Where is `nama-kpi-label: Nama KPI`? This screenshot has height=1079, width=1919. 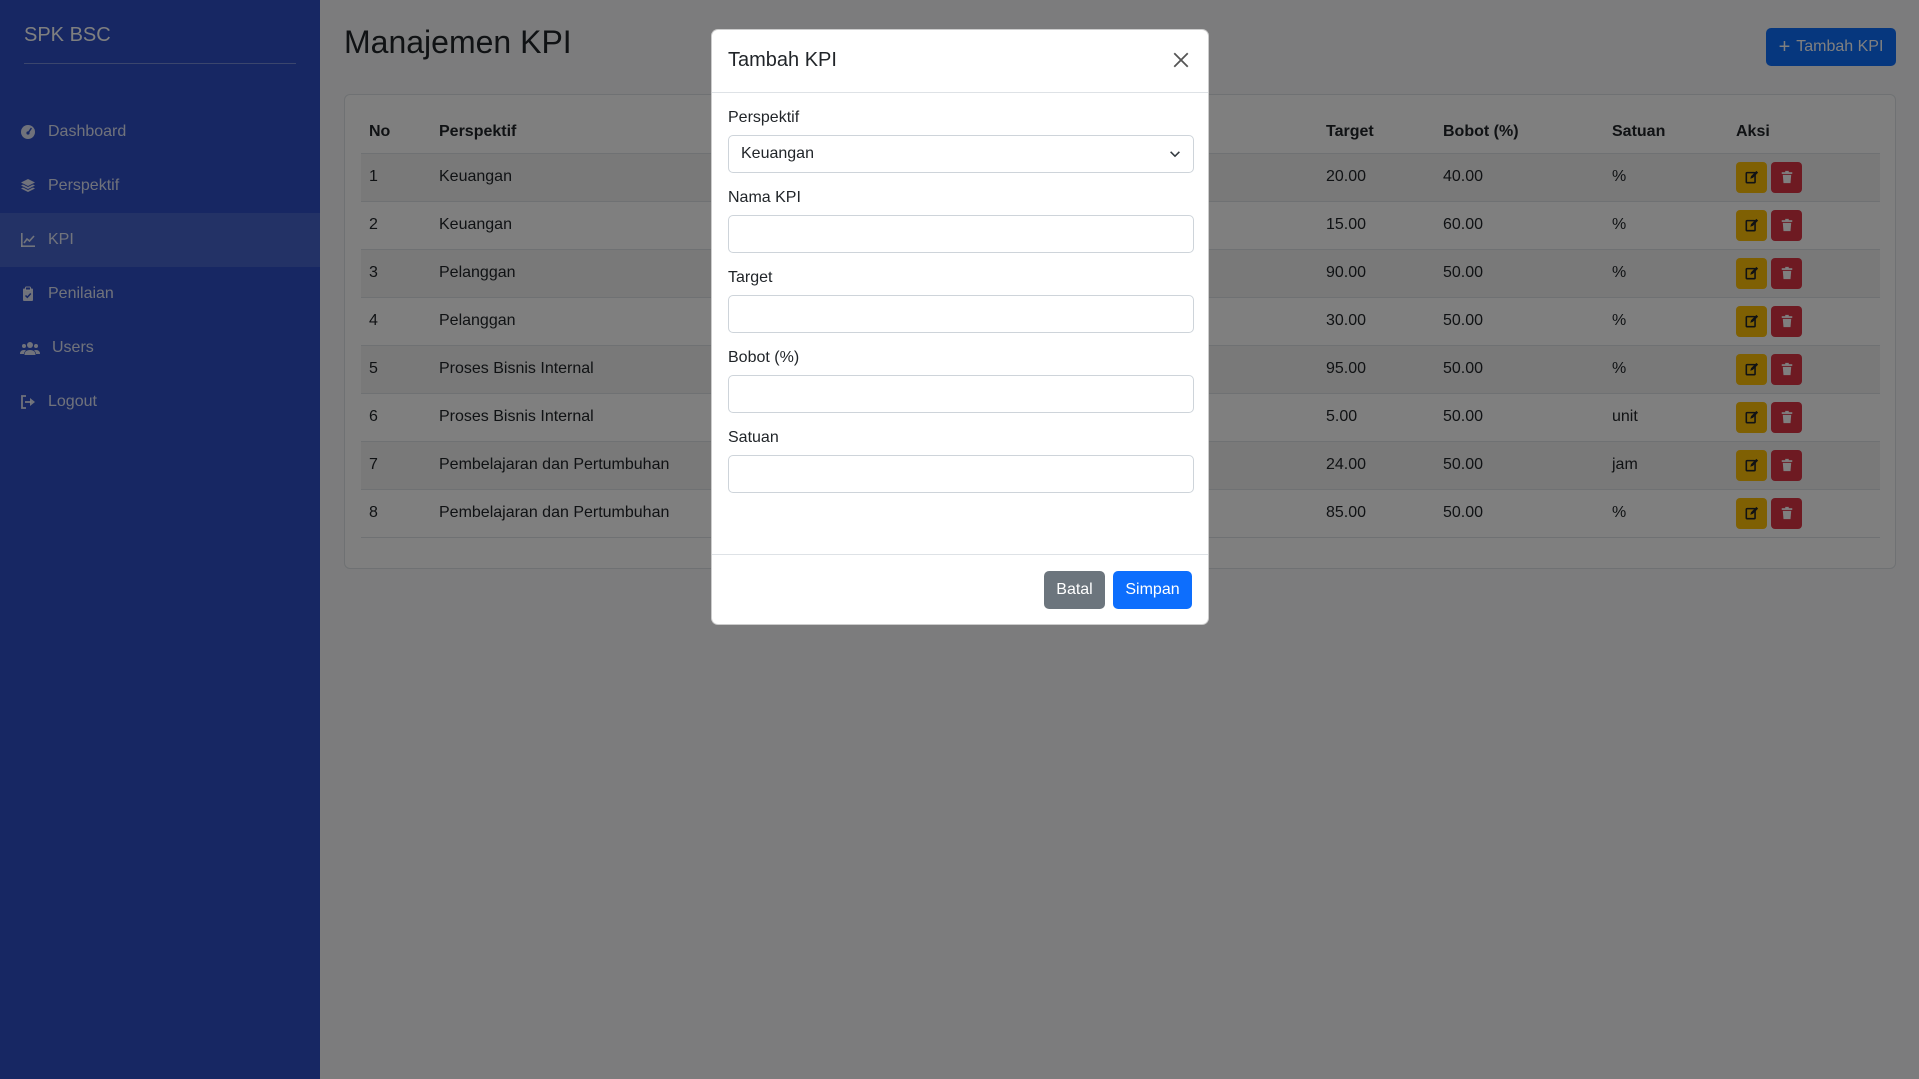
nama-kpi-label: Nama KPI is located at coordinates (764, 197).